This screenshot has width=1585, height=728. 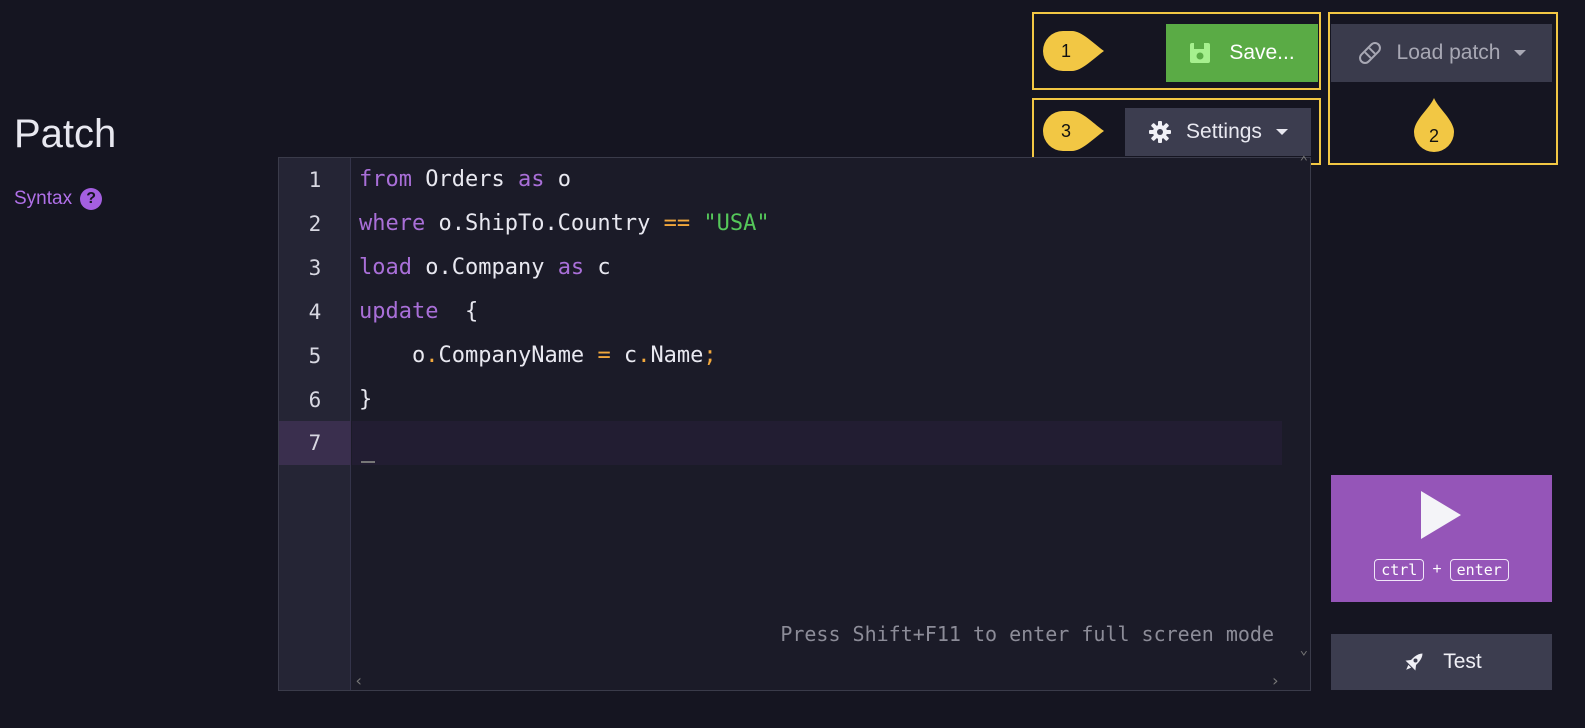 What do you see at coordinates (1437, 569) in the screenshot?
I see `kbd-plus: +` at bounding box center [1437, 569].